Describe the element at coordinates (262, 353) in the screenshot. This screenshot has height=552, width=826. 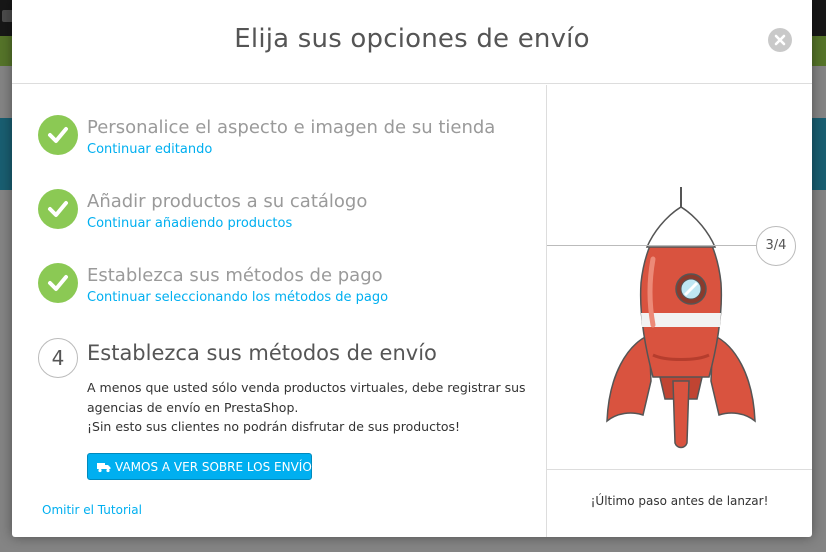
I see `current-step-title: Establezca sus métodos de envío` at that location.